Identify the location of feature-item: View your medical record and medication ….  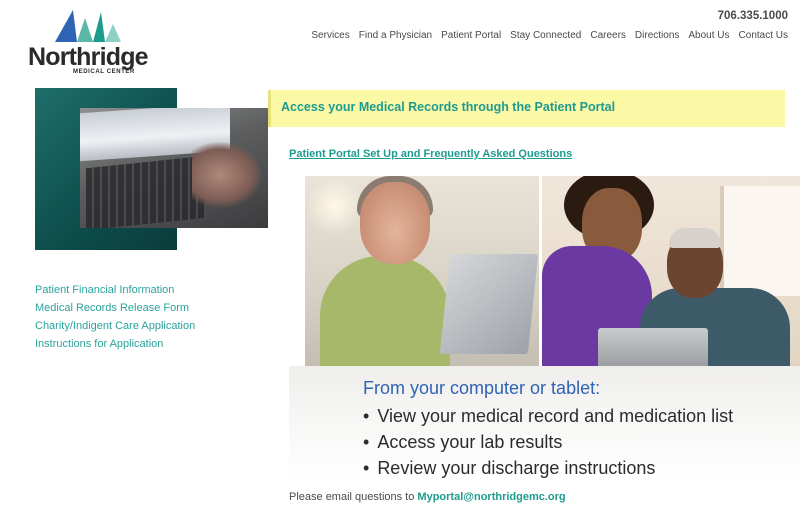
(548, 416).